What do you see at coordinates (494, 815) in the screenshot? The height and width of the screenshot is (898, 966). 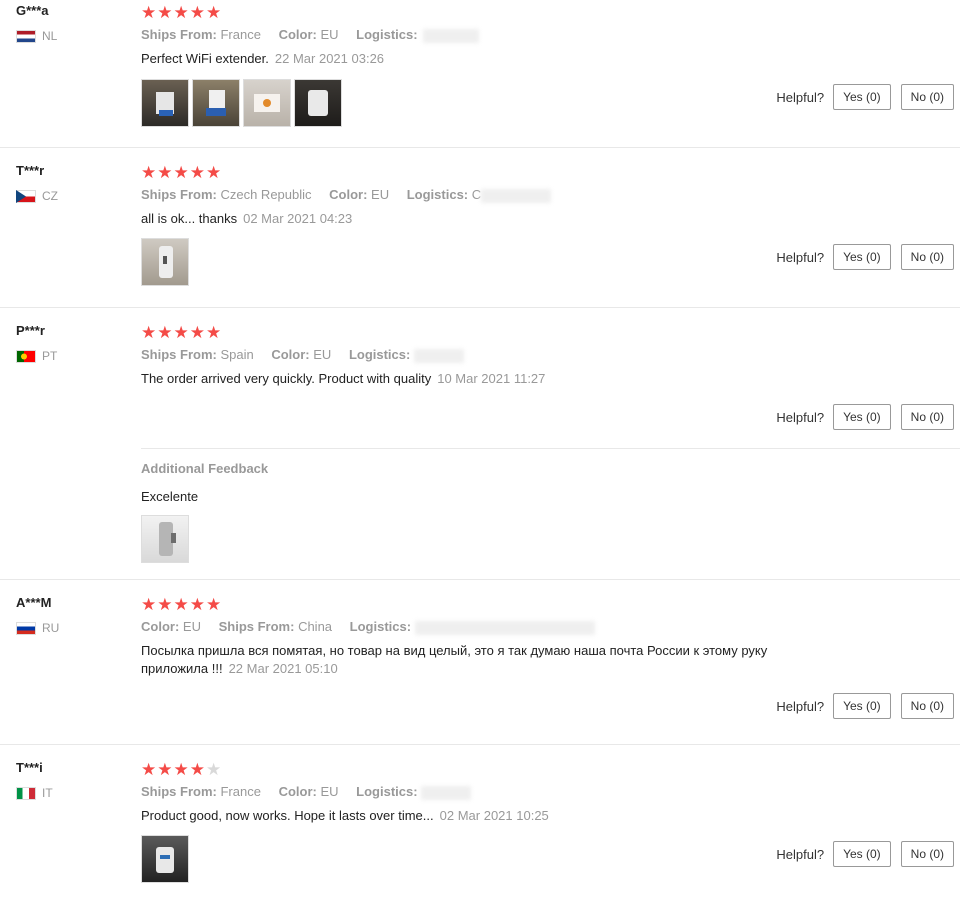 I see `review-date: 02 Mar 2021 10:25` at bounding box center [494, 815].